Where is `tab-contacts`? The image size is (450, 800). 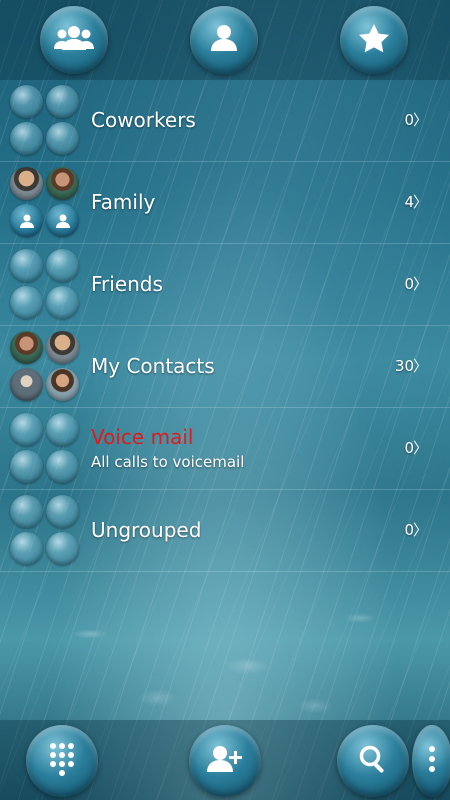
tab-contacts is located at coordinates (224, 40).